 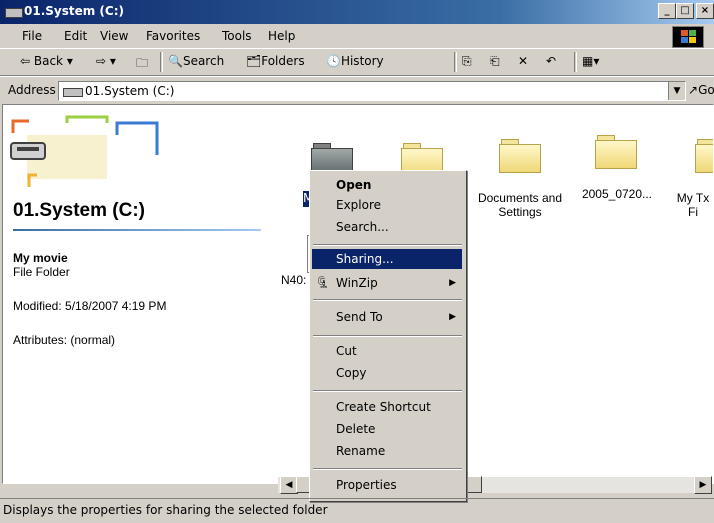 I want to click on address-bar: Address 01.System (C:) ▼ ↗Go, so click(x=357, y=89).